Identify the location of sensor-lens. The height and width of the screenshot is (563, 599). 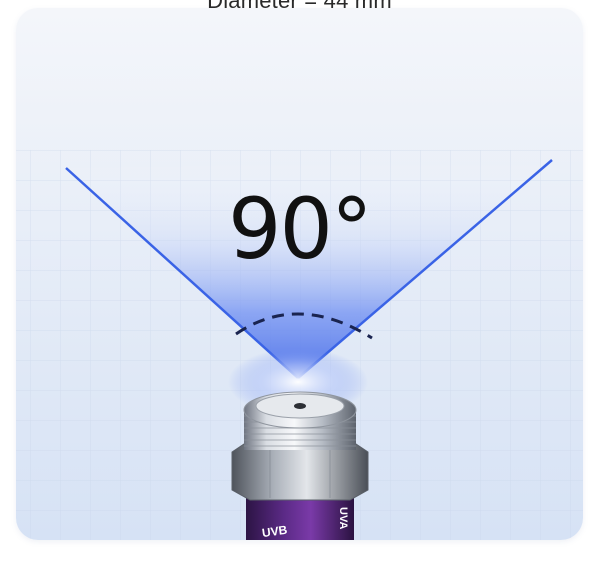
(300, 406).